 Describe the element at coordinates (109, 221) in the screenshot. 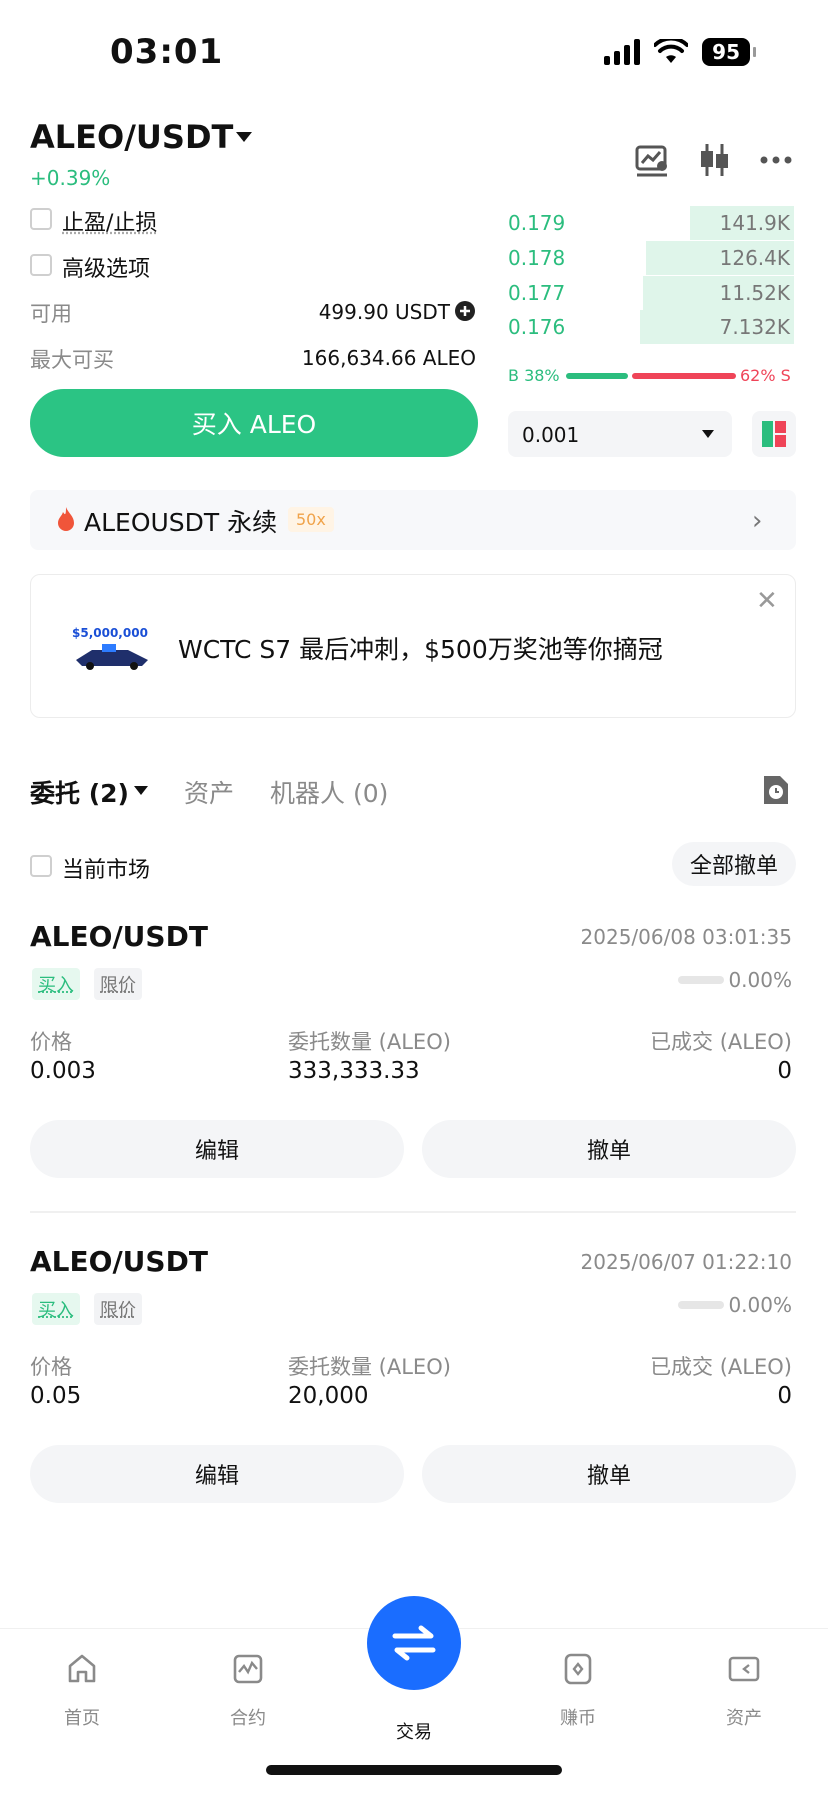

I see `tp-sl-label: 止盈/止损` at that location.